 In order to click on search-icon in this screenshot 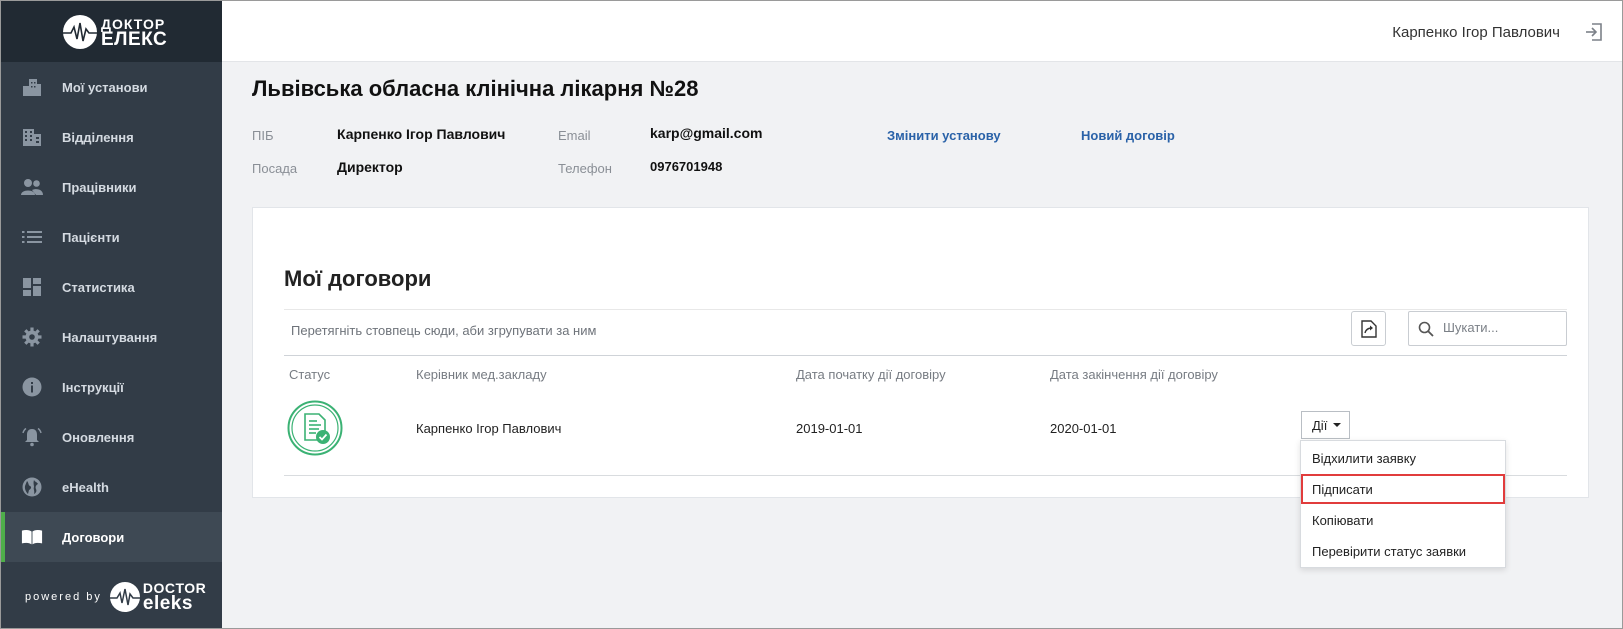, I will do `click(1426, 329)`.